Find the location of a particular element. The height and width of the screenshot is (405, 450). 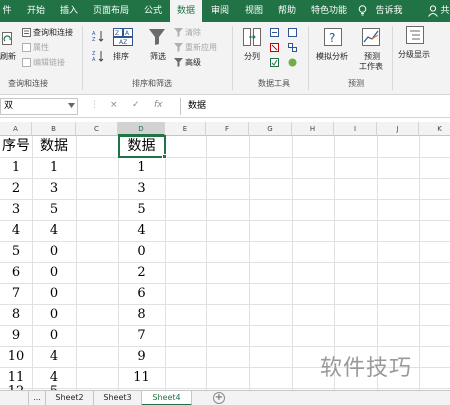

relationships-icon is located at coordinates (292, 47).